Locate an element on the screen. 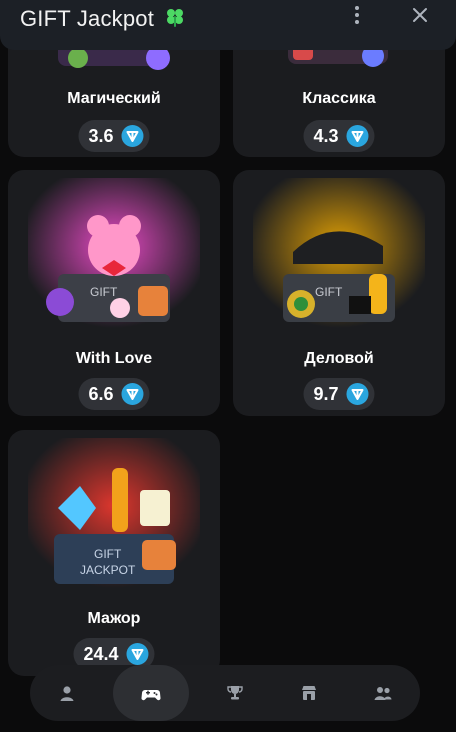 The image size is (456, 732). bottom-nav is located at coordinates (225, 693).